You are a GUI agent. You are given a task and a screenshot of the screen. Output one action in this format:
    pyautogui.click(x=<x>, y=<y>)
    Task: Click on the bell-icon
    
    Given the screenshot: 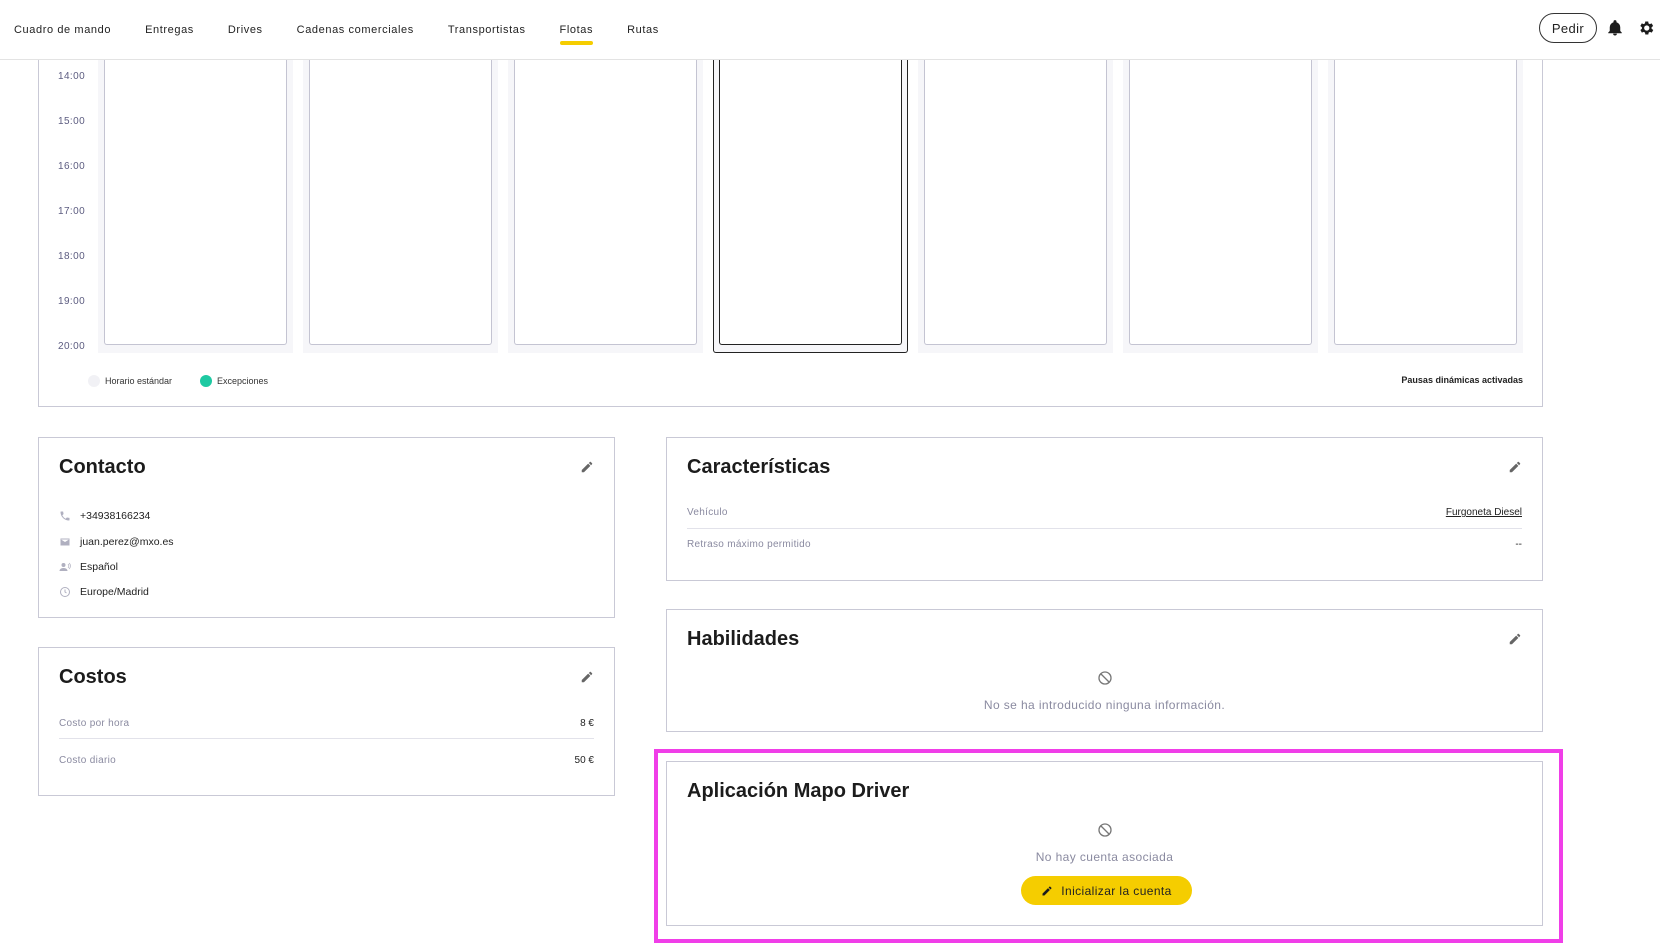 What is the action you would take?
    pyautogui.click(x=1615, y=28)
    